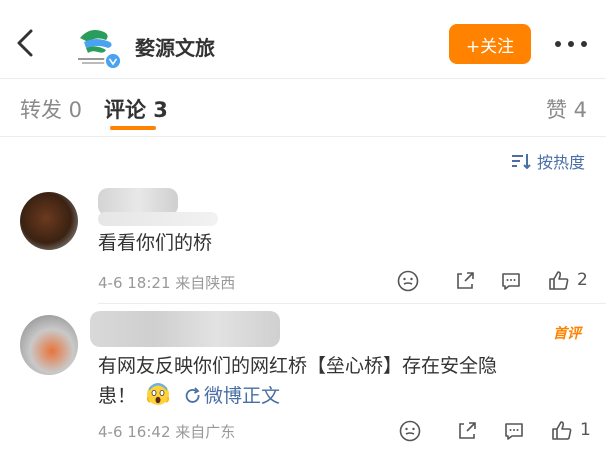  What do you see at coordinates (585, 430) in the screenshot?
I see `like-count: 1` at bounding box center [585, 430].